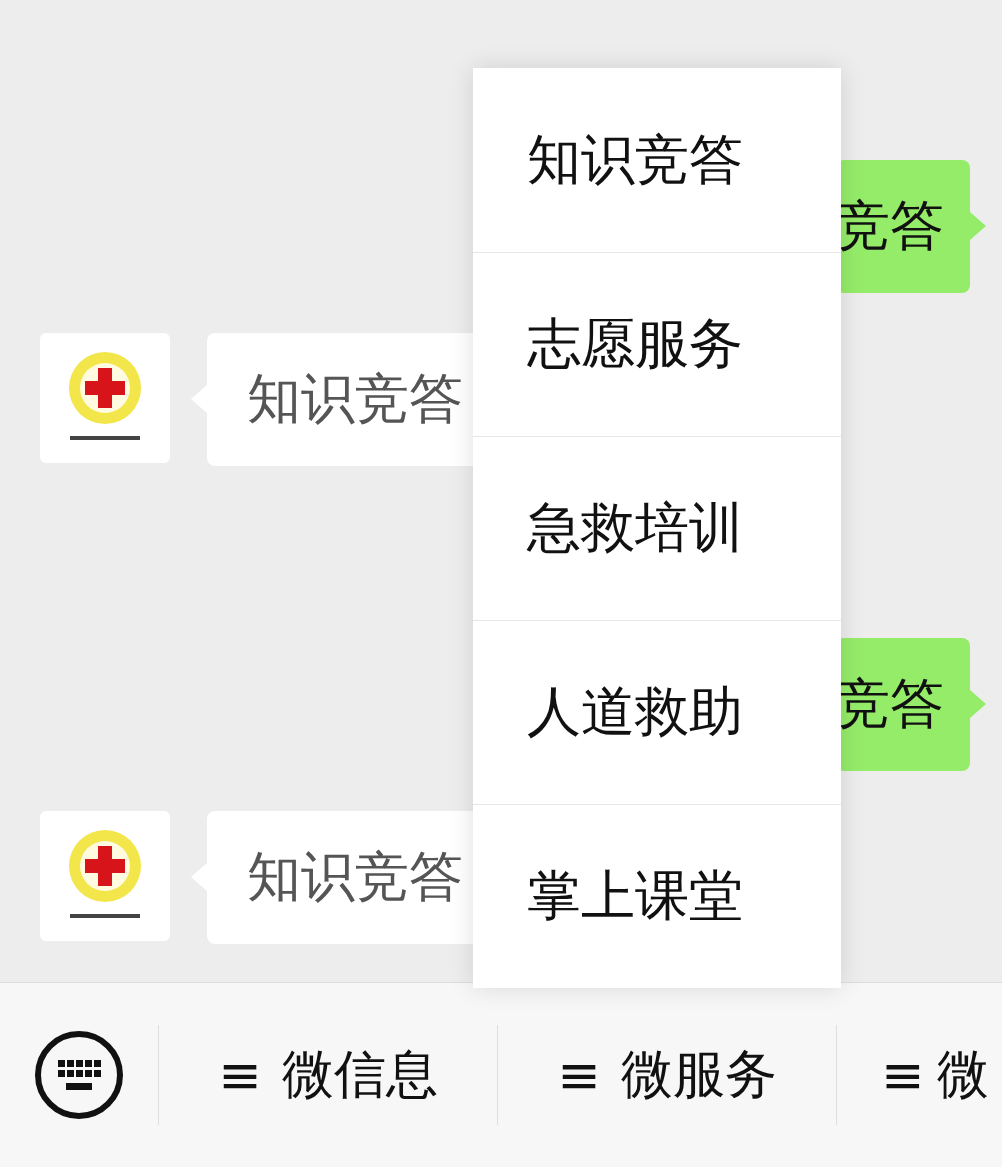 The width and height of the screenshot is (1002, 1167). I want to click on menu-item: 掌上课堂, so click(657, 896).